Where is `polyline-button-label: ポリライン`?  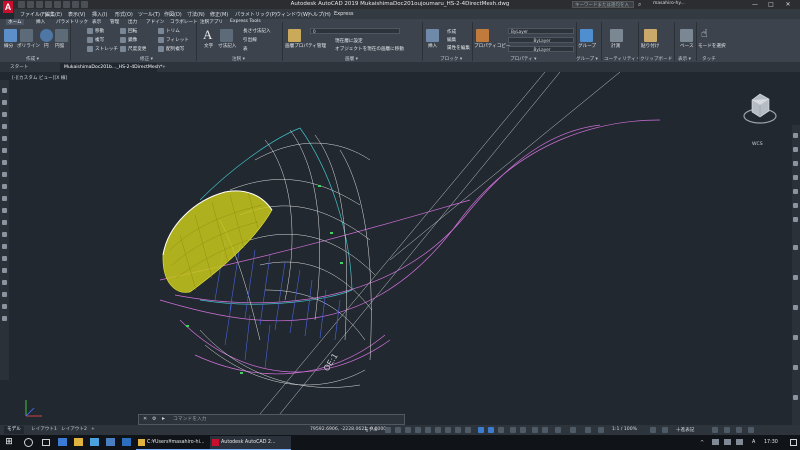
polyline-button-label: ポリライン is located at coordinates (28, 46).